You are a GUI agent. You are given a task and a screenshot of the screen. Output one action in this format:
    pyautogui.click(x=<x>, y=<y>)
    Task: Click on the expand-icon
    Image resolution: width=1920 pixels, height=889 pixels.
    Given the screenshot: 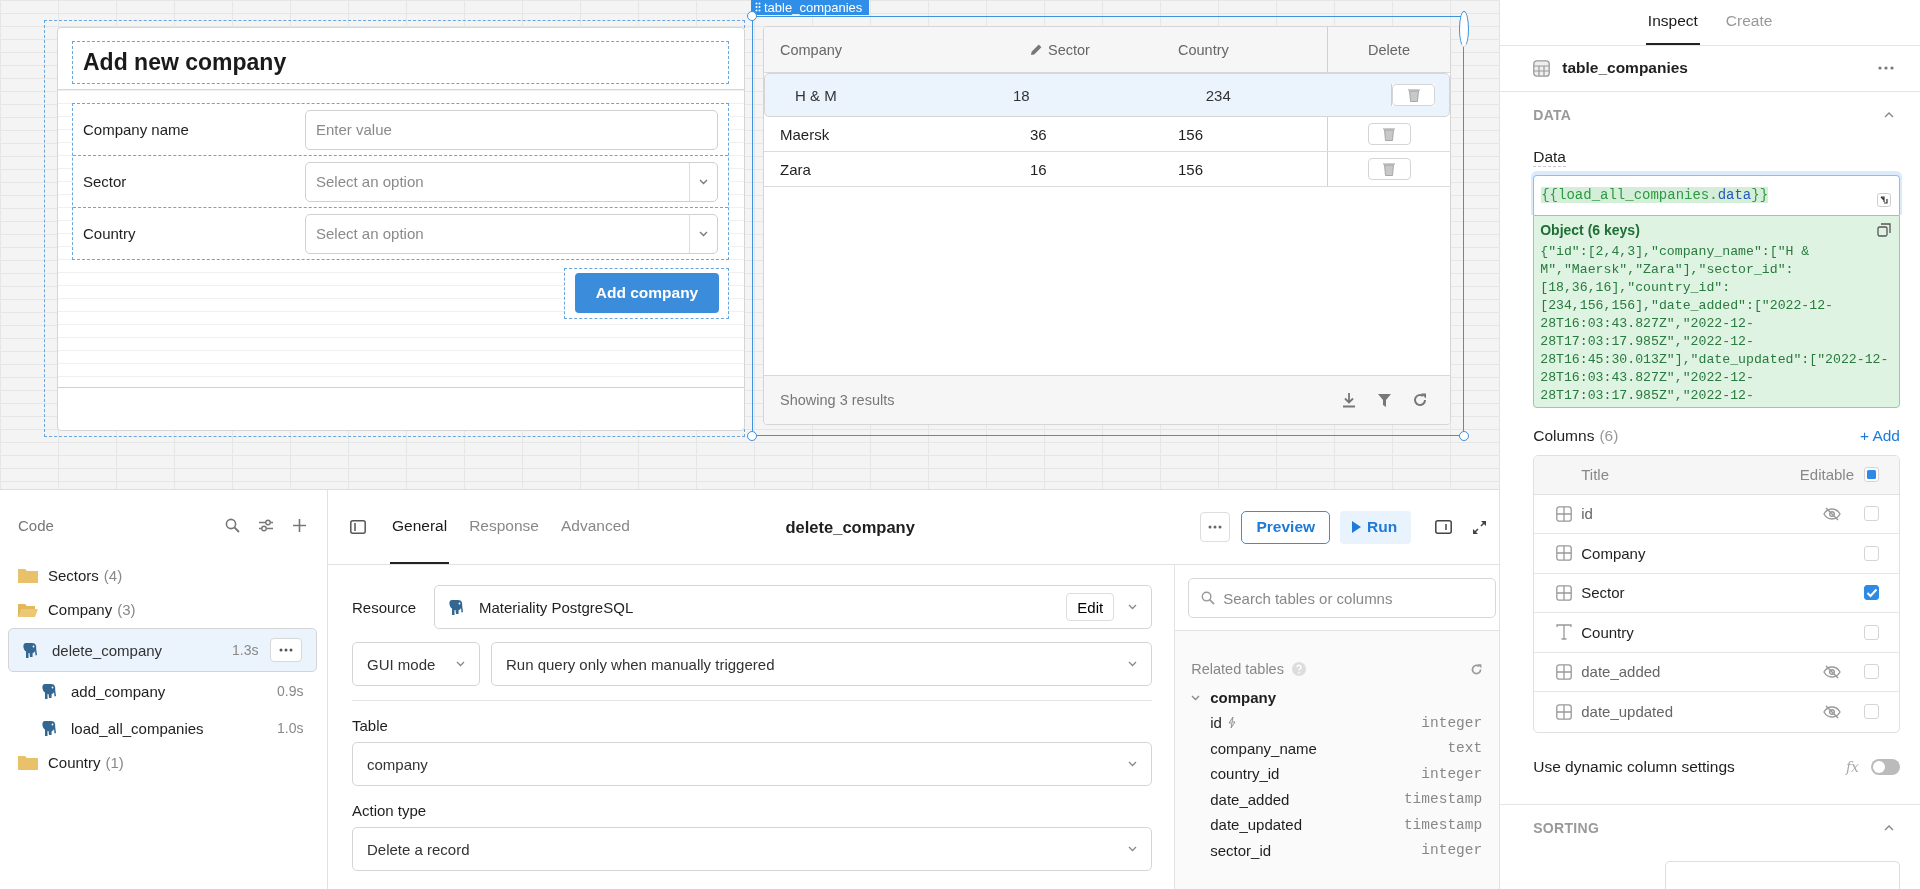 What is the action you would take?
    pyautogui.click(x=1480, y=527)
    